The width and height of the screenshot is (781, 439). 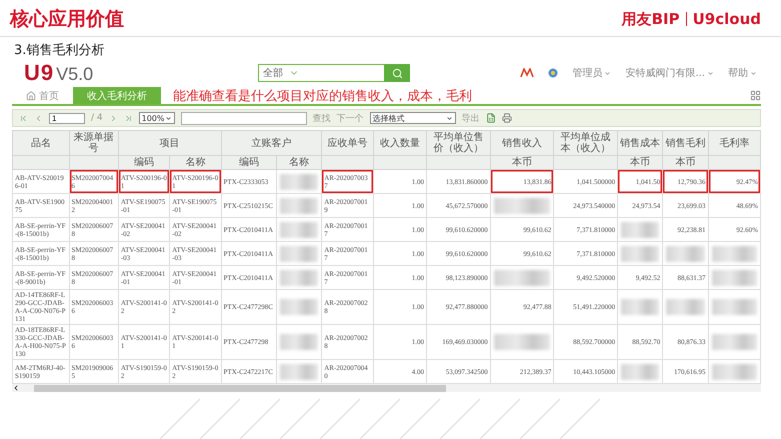 I want to click on export-link: 导出, so click(x=471, y=118).